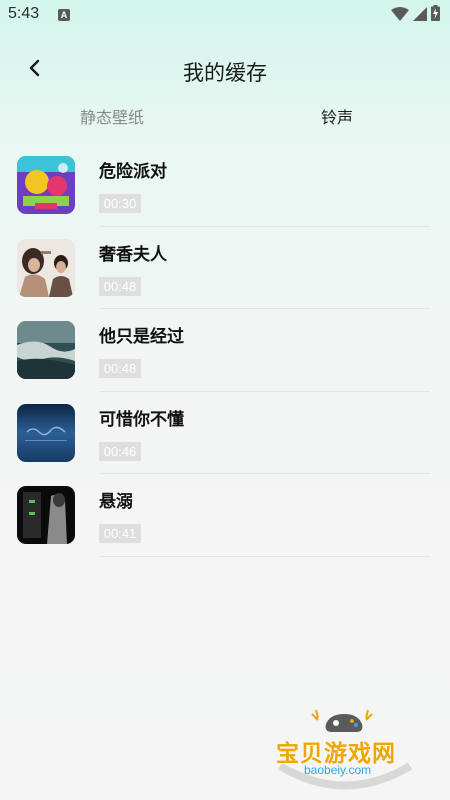 This screenshot has width=450, height=800. I want to click on list-item: 悬溺 00:41, so click(225, 519).